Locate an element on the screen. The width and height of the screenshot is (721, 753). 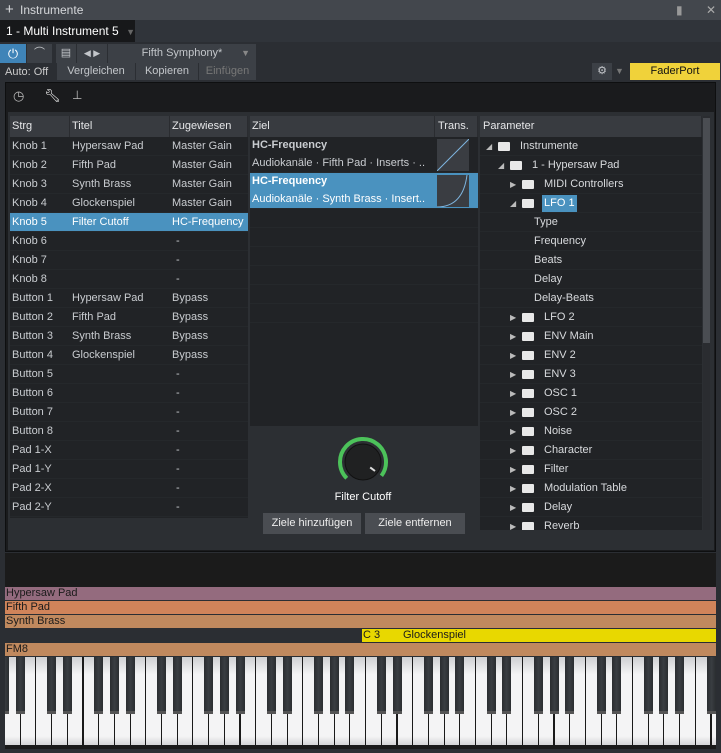
add-targets-button: Ziele hinzufügen is located at coordinates (312, 523).